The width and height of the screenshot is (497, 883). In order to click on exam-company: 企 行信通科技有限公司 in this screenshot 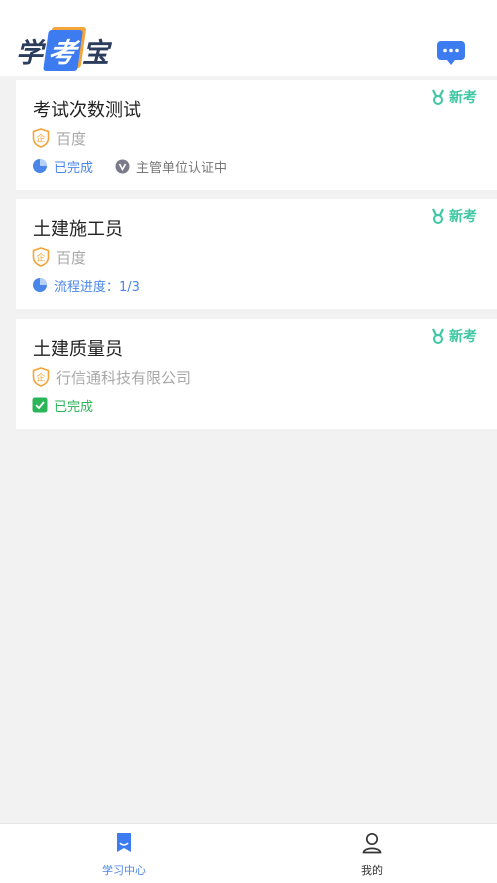, I will do `click(111, 377)`.